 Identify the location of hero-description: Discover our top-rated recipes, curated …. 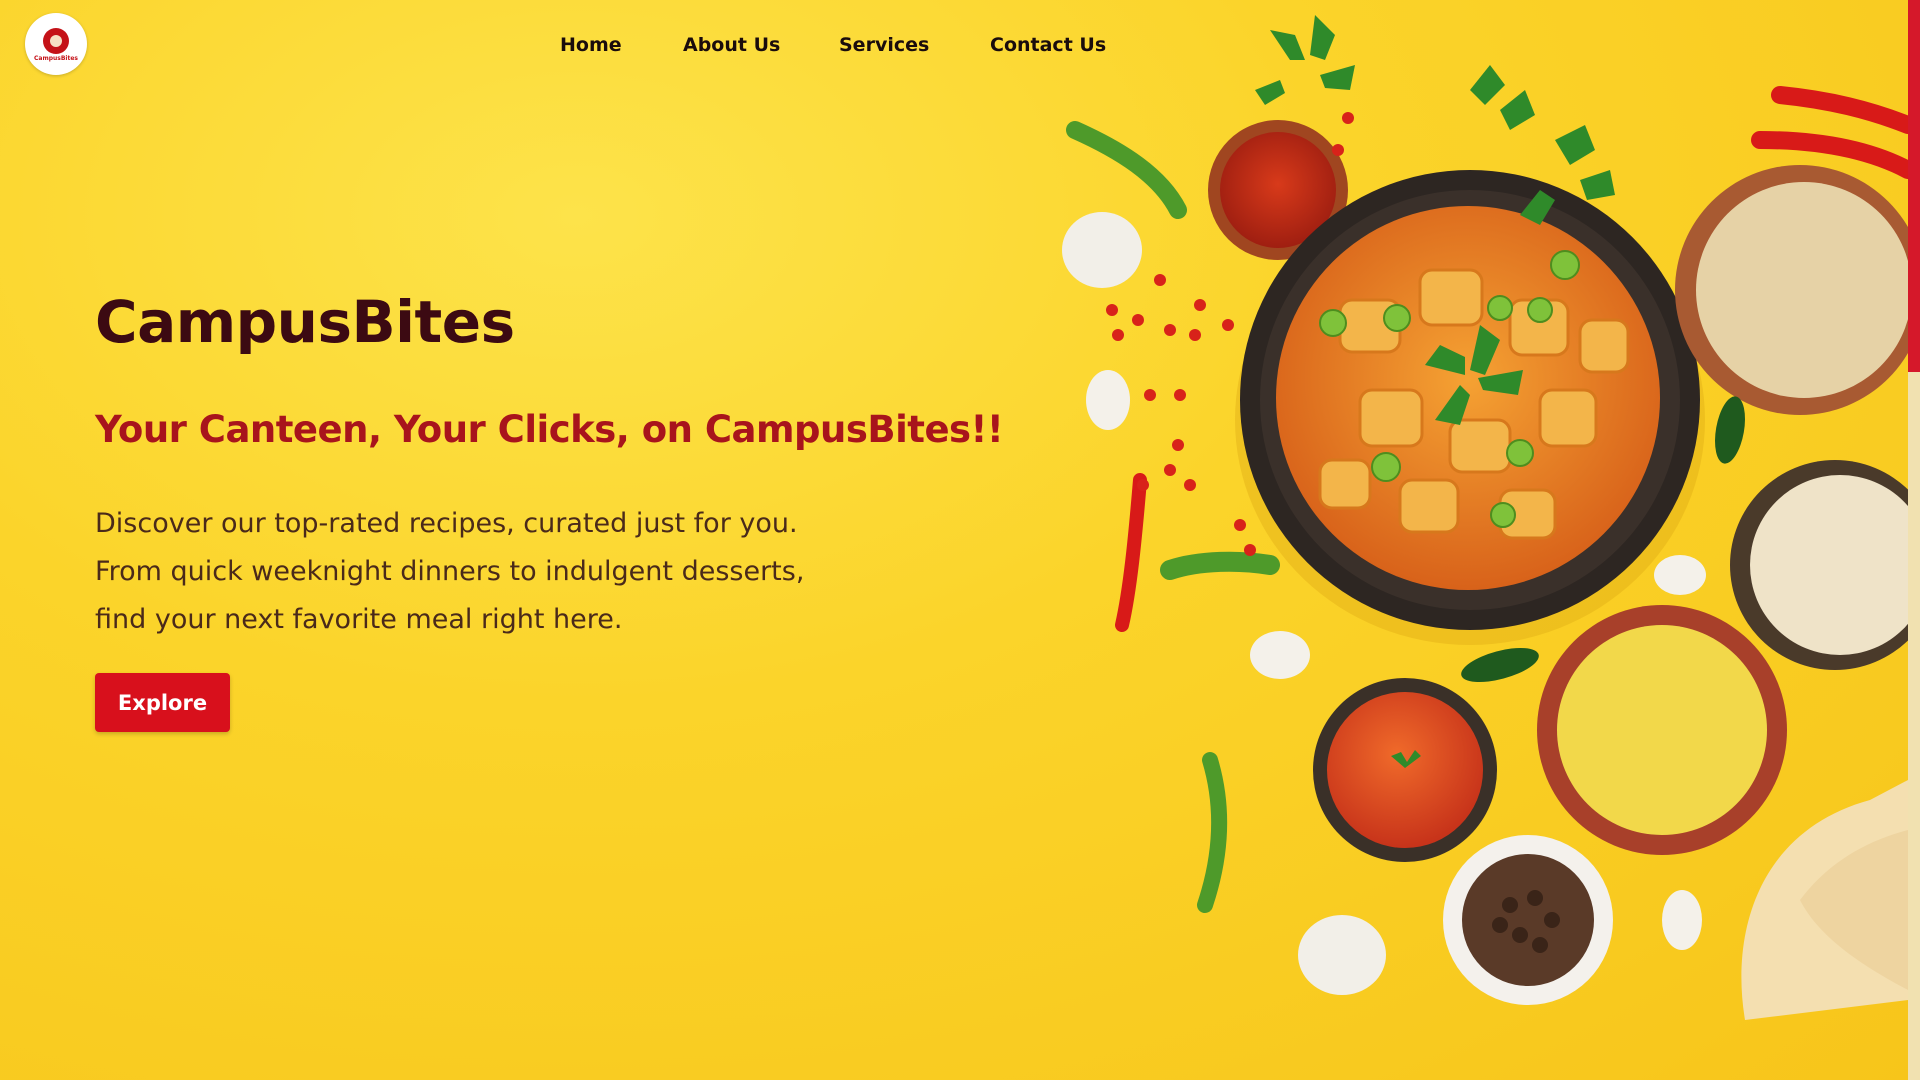
(449, 572).